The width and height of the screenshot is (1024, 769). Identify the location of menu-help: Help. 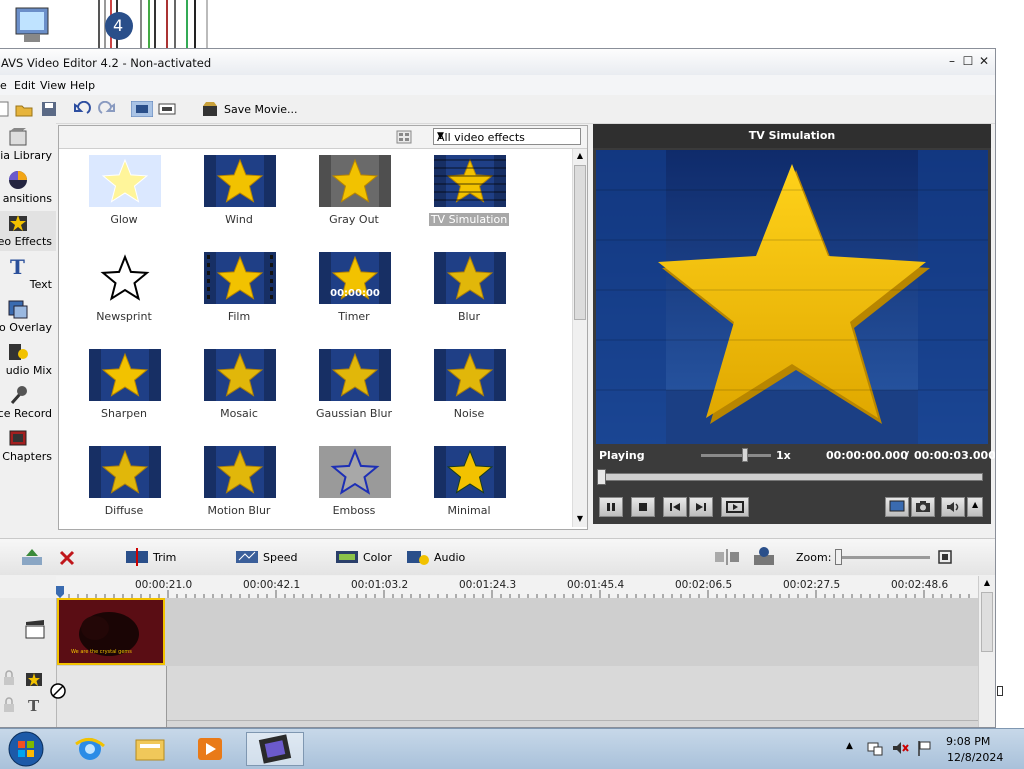
(82, 85).